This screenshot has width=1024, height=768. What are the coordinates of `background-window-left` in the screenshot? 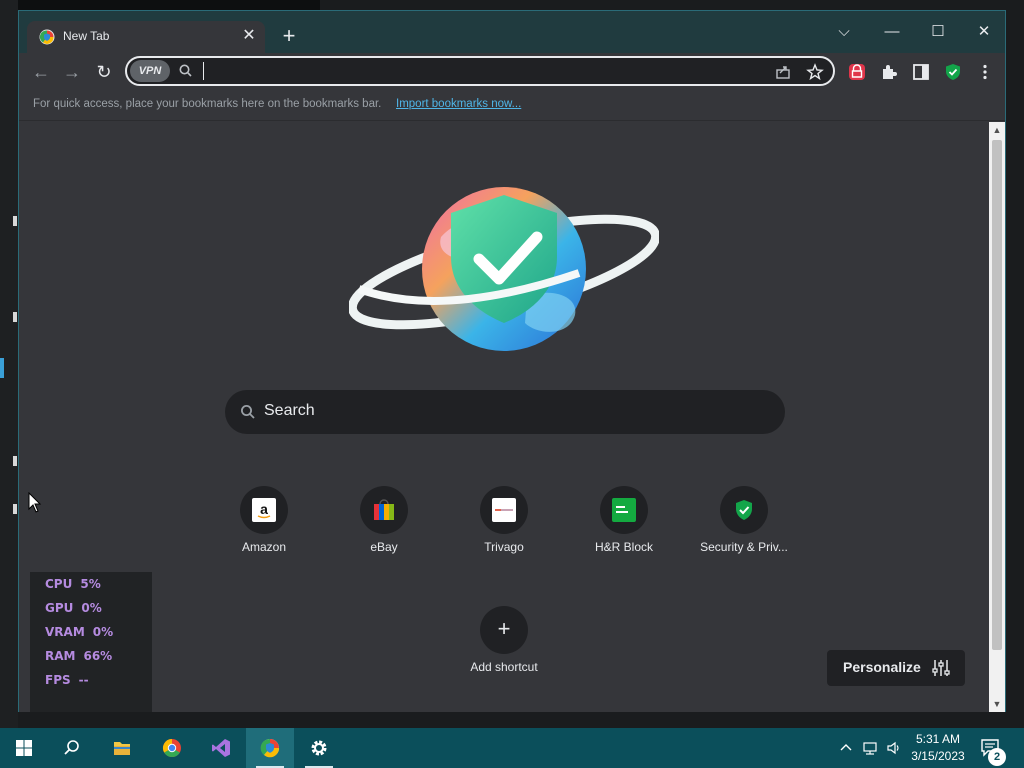 It's located at (9, 364).